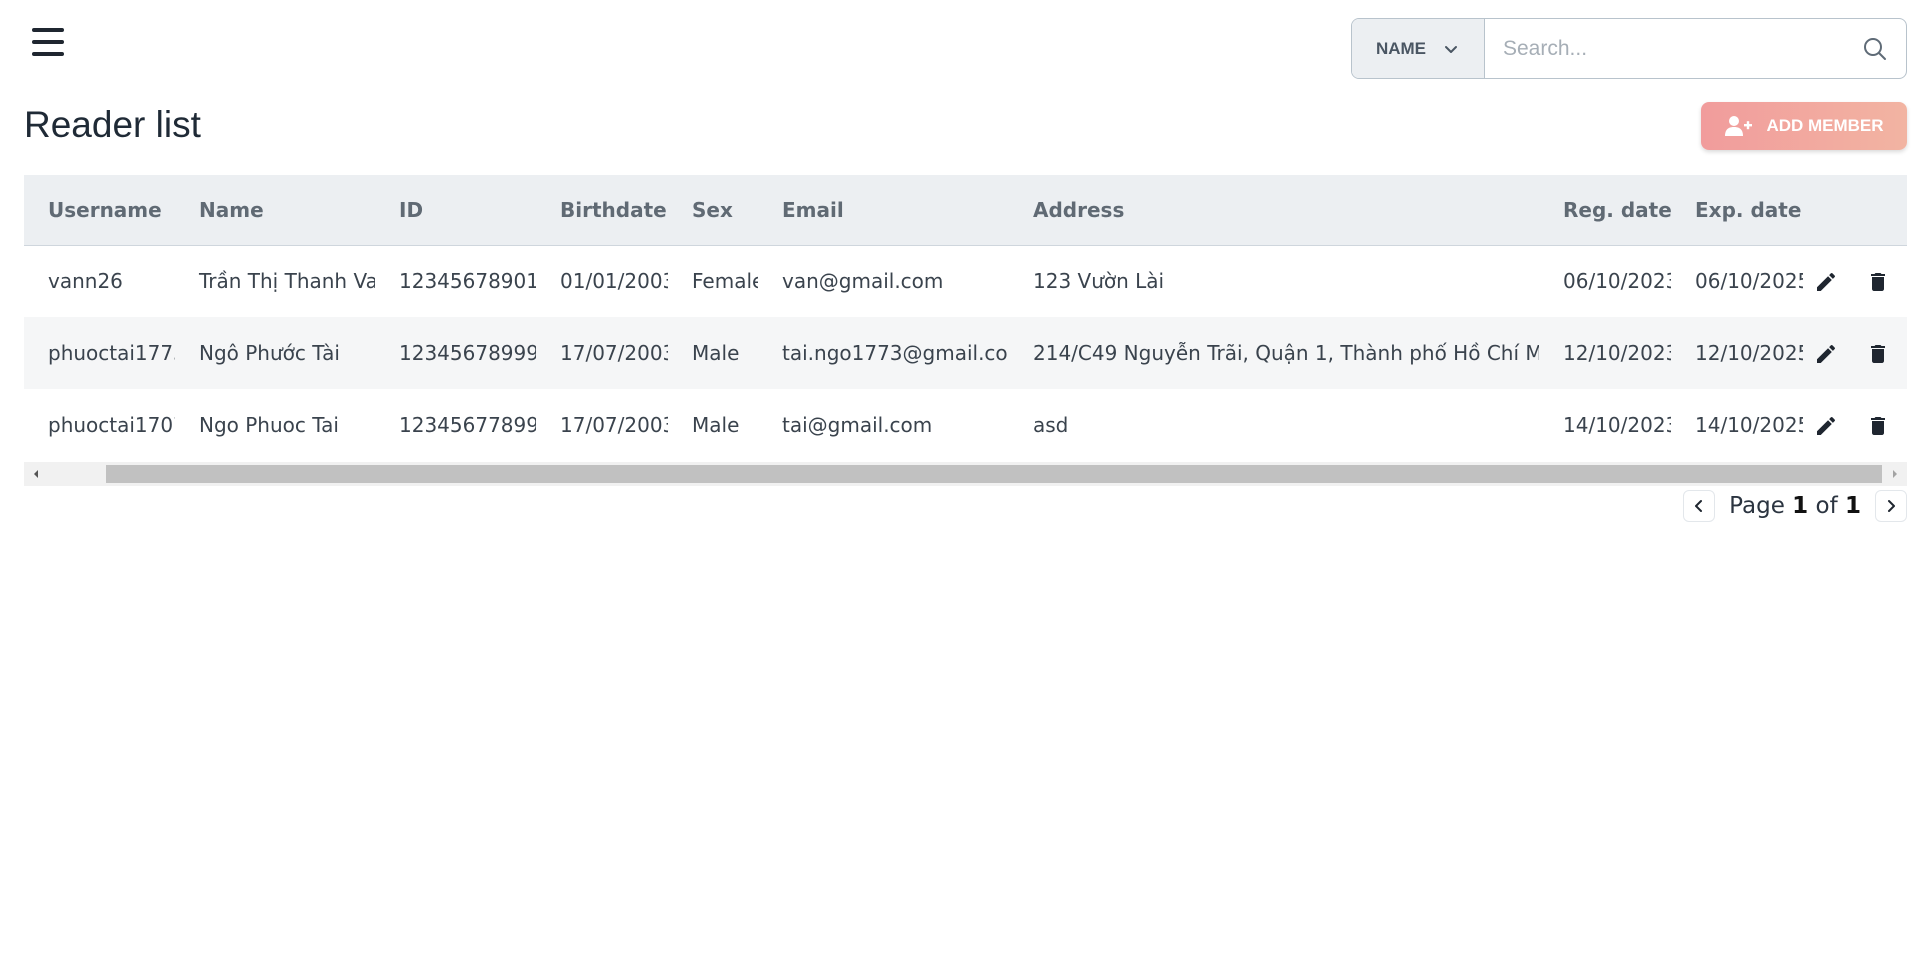 The image size is (1920, 963). What do you see at coordinates (725, 281) in the screenshot?
I see `cell-sex: Female` at bounding box center [725, 281].